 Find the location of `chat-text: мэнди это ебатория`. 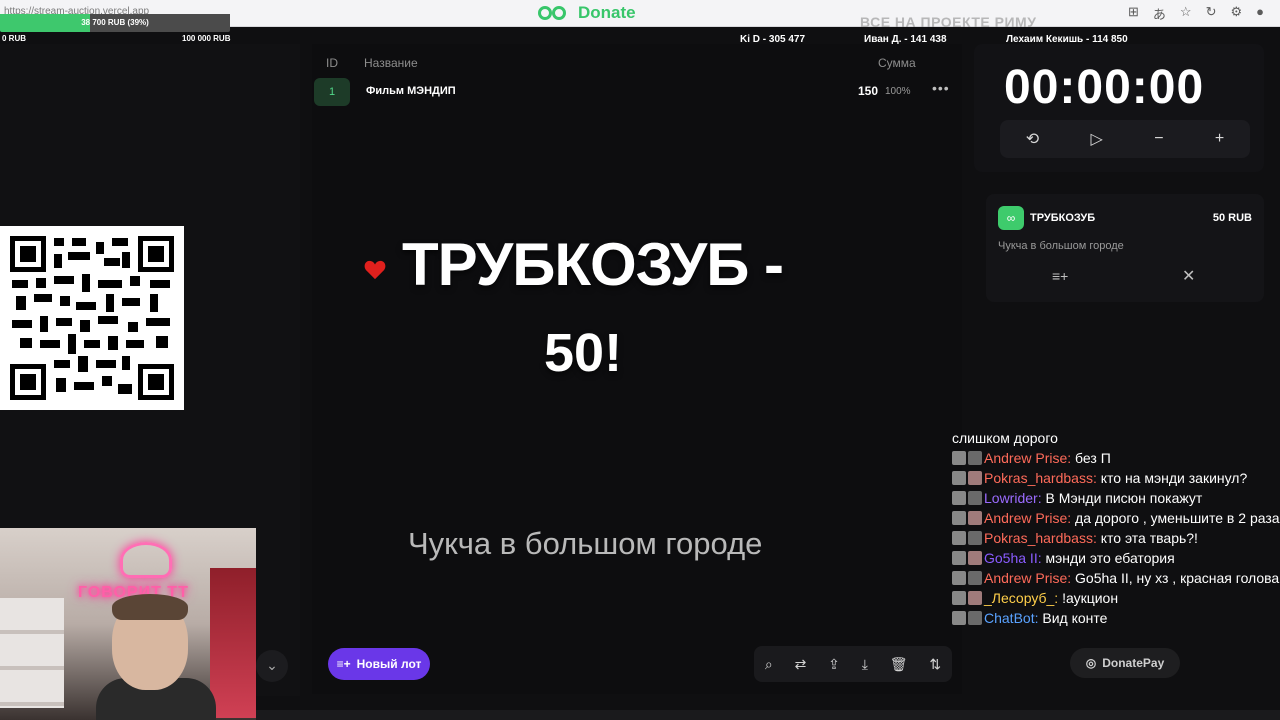

chat-text: мэнди это ебатория is located at coordinates (1110, 558).